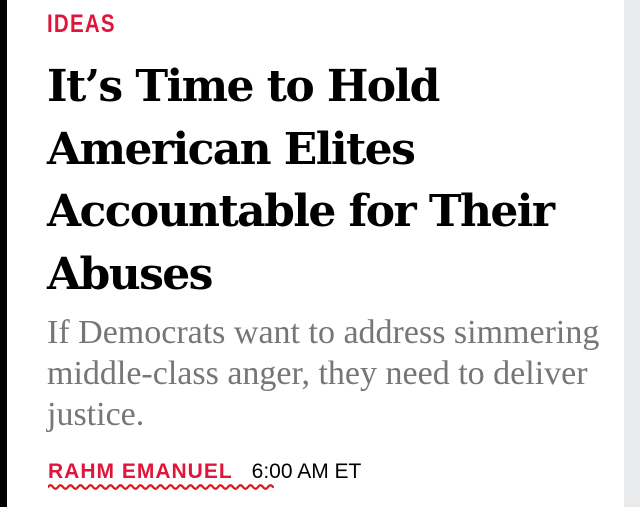  I want to click on spellcheck-underline, so click(161, 487).